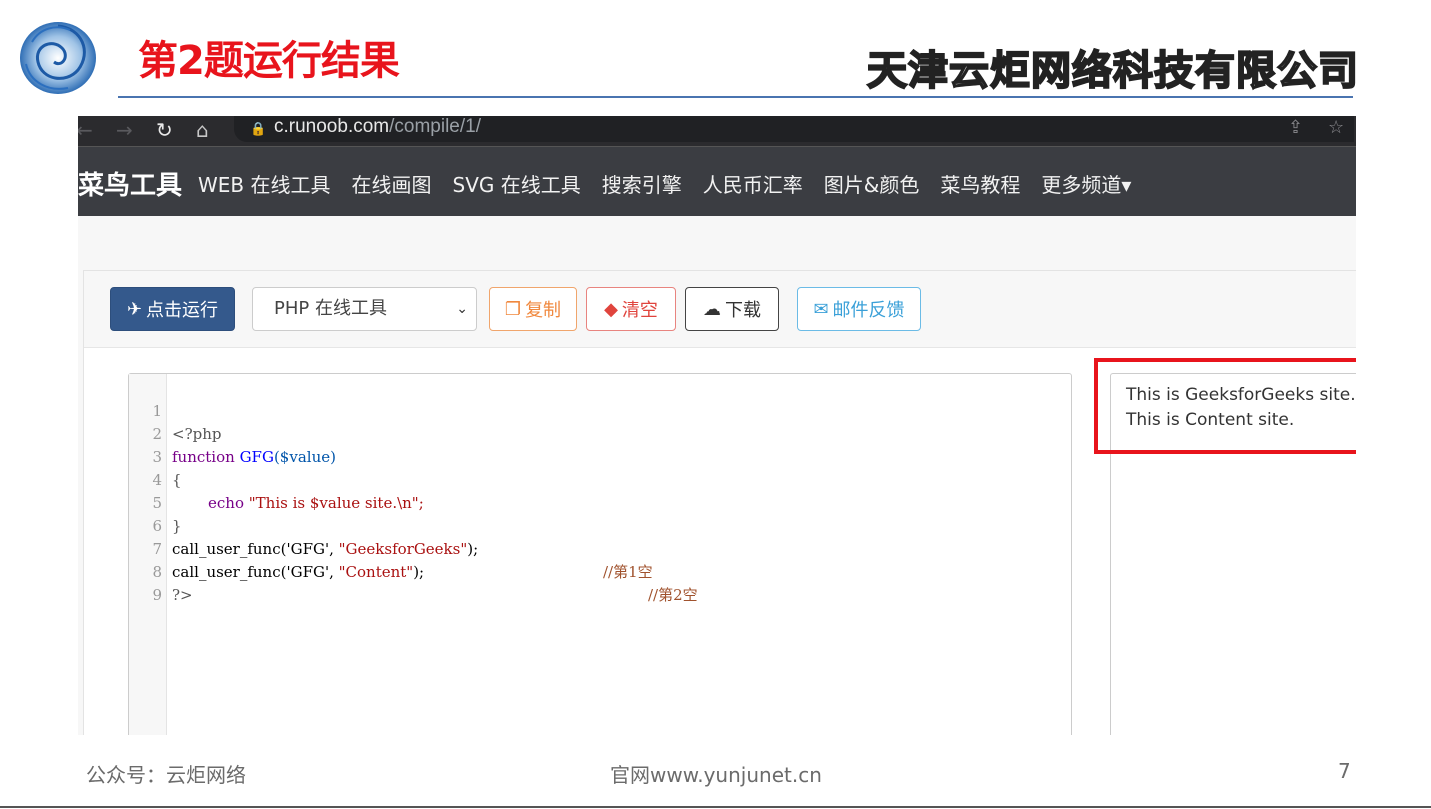  I want to click on run-button-label: 点击运行, so click(182, 310).